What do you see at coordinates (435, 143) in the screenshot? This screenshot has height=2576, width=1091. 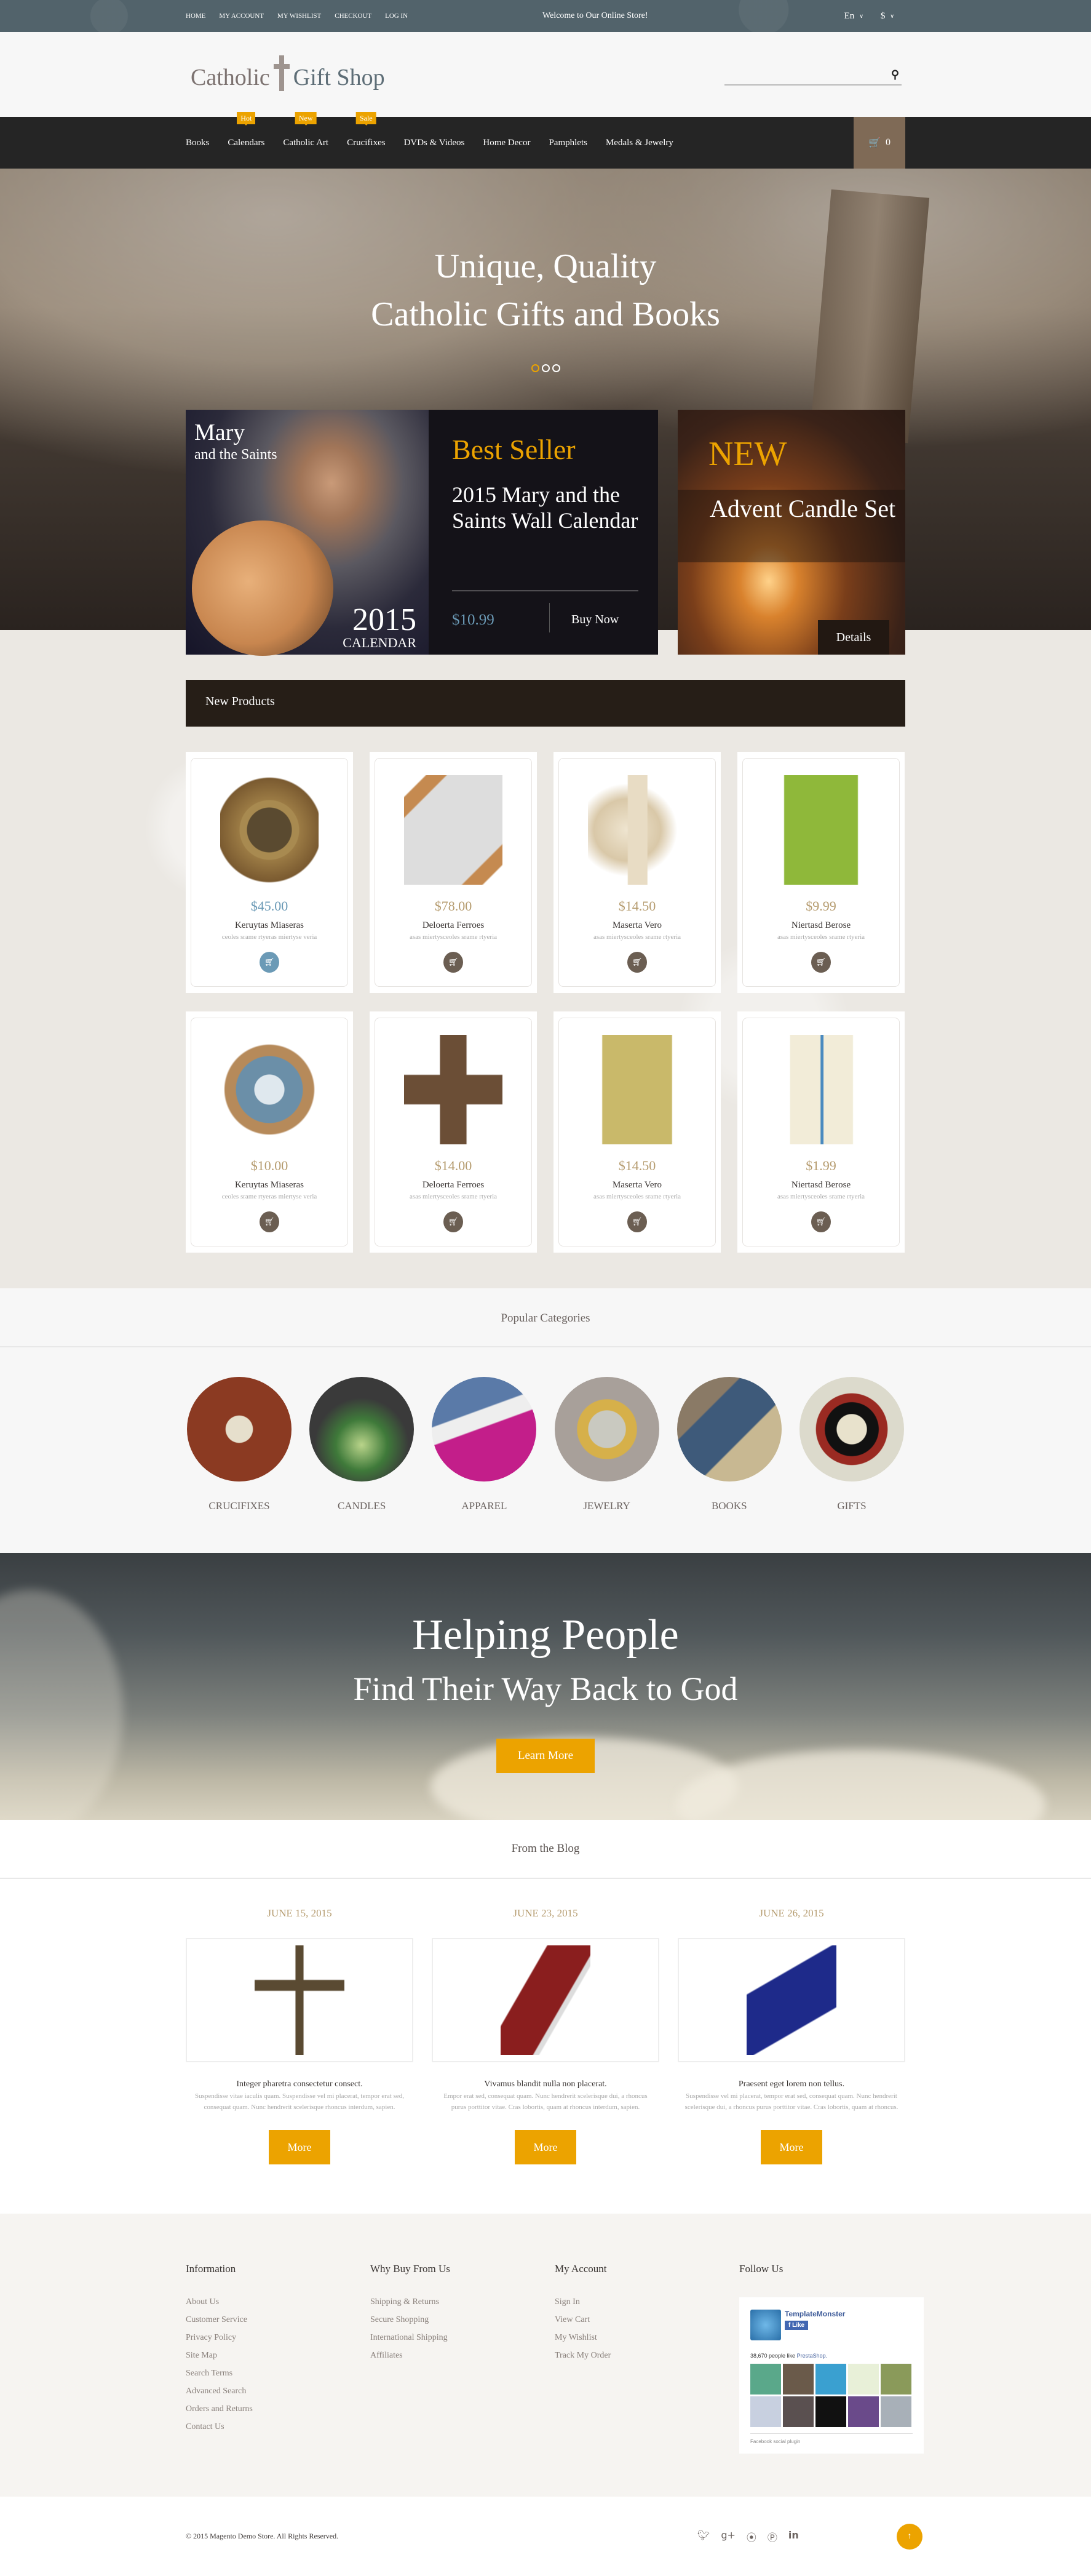 I see `nav-item-dvds-videos: DVDs & Videos` at bounding box center [435, 143].